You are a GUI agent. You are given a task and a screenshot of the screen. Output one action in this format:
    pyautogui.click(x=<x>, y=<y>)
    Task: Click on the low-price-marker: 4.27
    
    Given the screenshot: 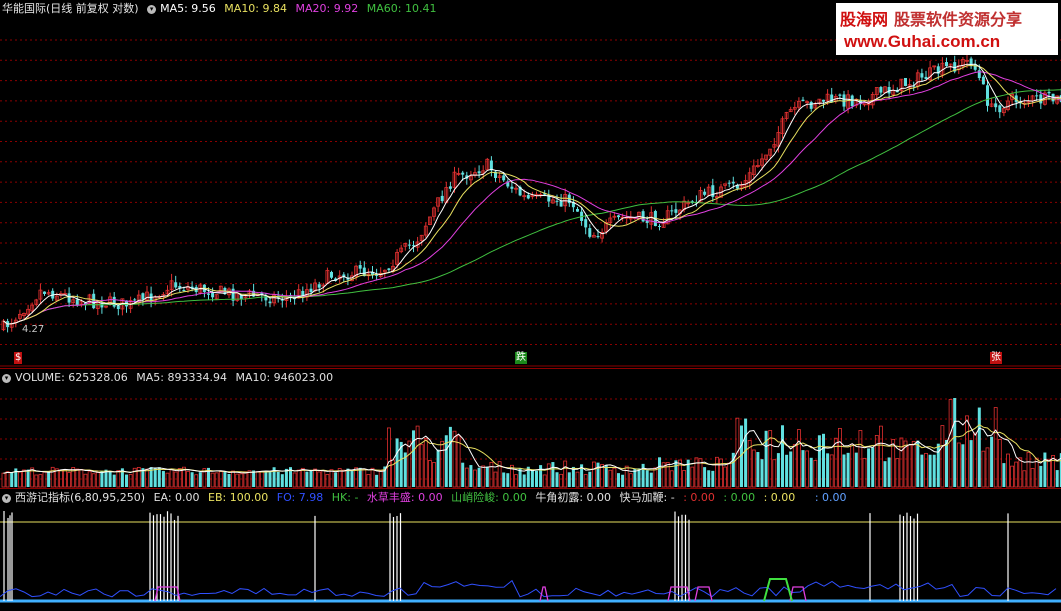 What is the action you would take?
    pyautogui.click(x=33, y=329)
    